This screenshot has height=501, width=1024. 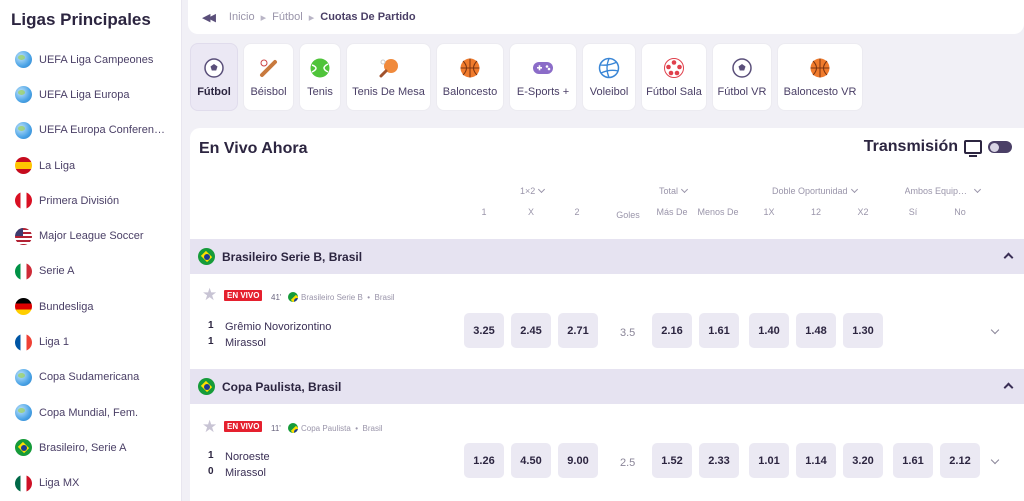 What do you see at coordinates (23, 307) in the screenshot?
I see `germany-flag-icon` at bounding box center [23, 307].